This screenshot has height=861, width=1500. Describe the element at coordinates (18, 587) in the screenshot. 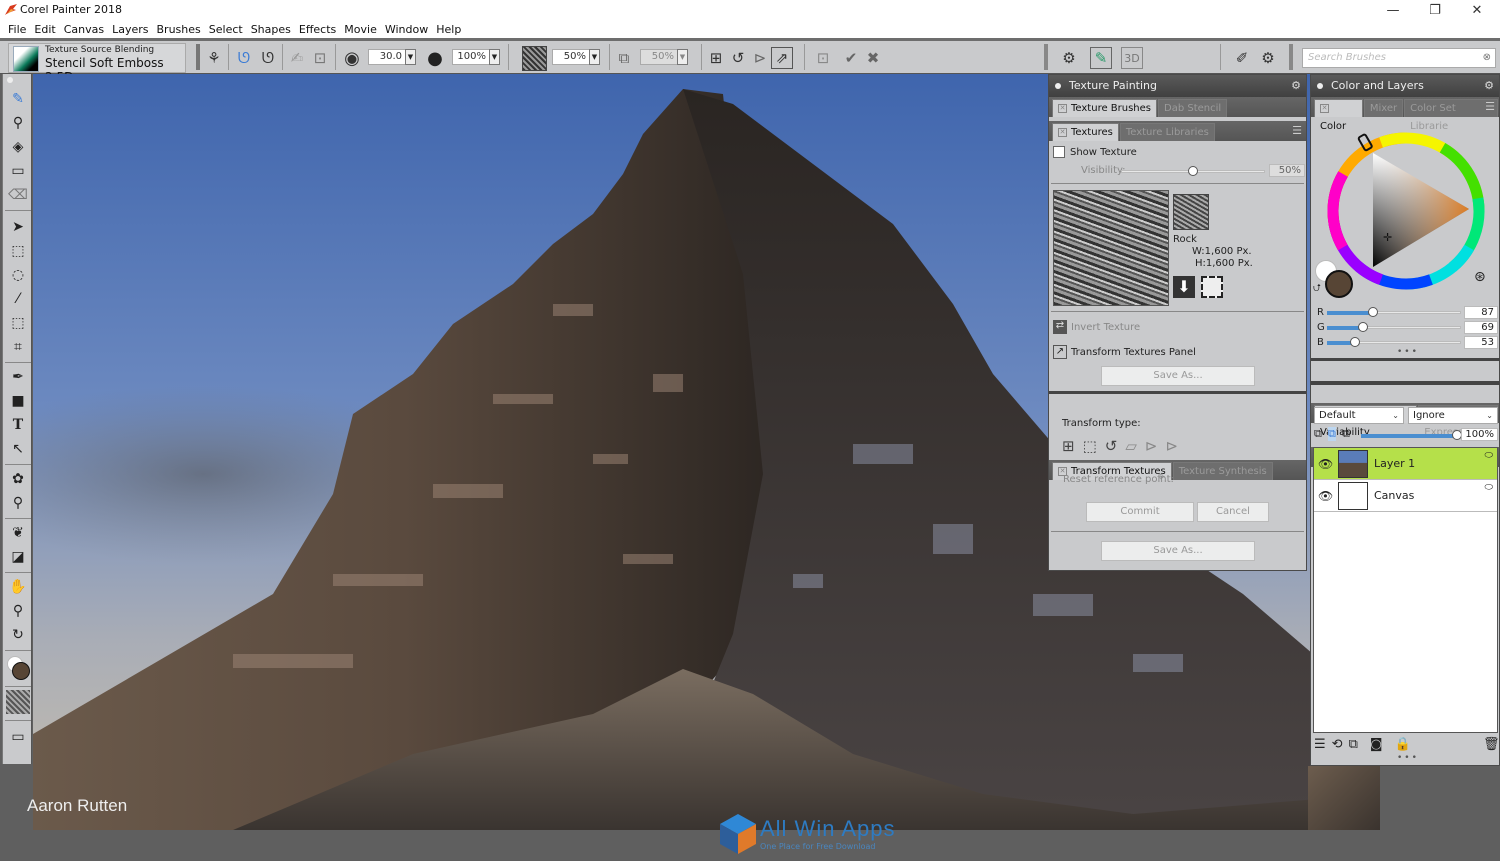

I see `grabber-icon: ✋` at that location.